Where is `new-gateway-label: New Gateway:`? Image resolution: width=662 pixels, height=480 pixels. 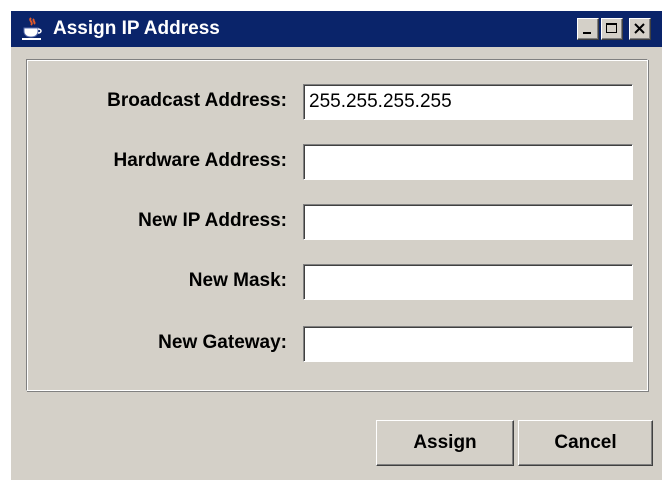
new-gateway-label: New Gateway: is located at coordinates (222, 342).